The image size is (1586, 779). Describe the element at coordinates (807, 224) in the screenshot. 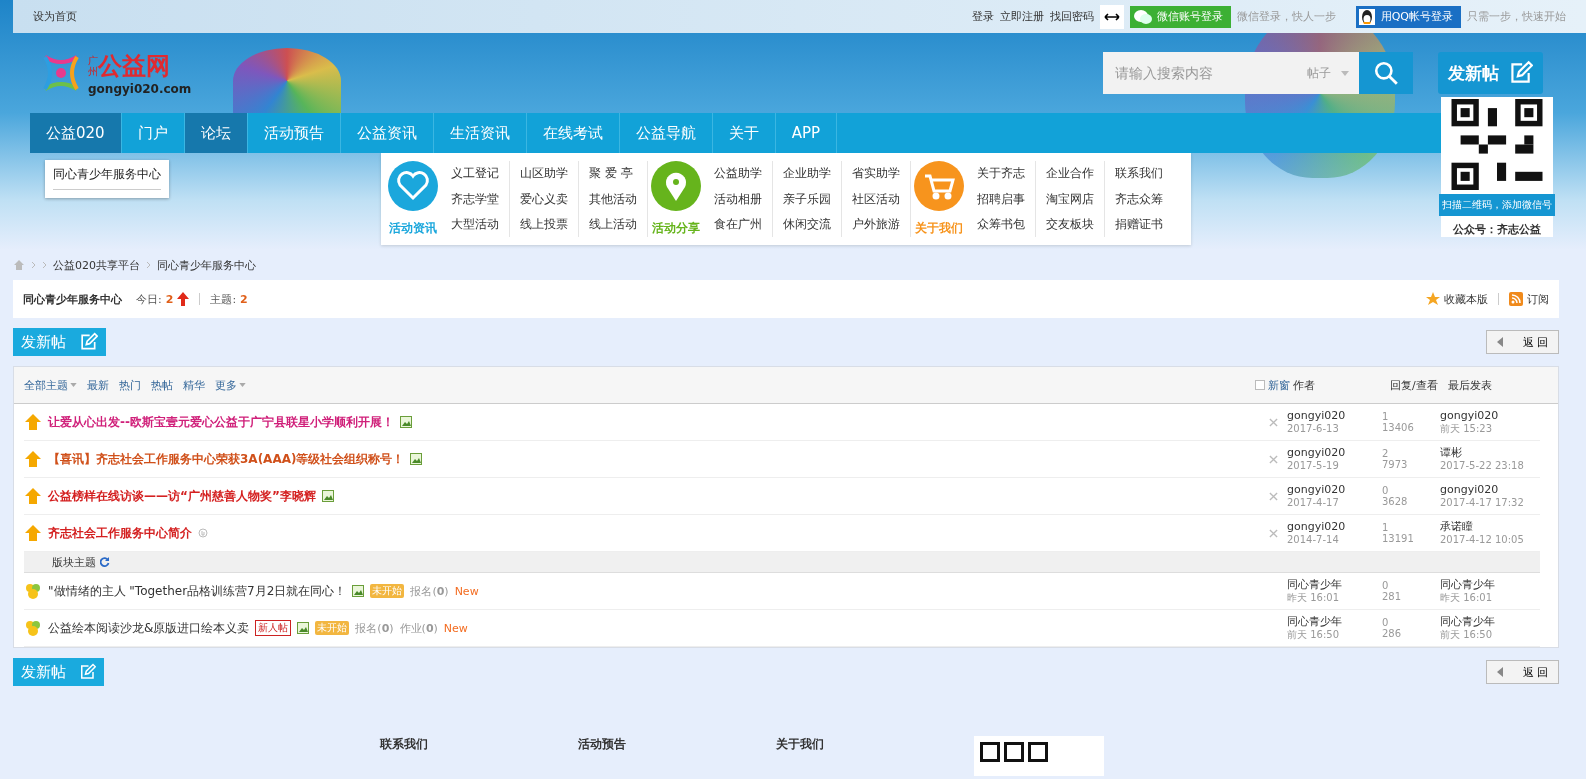

I see `menu-link: 休闲交流` at that location.